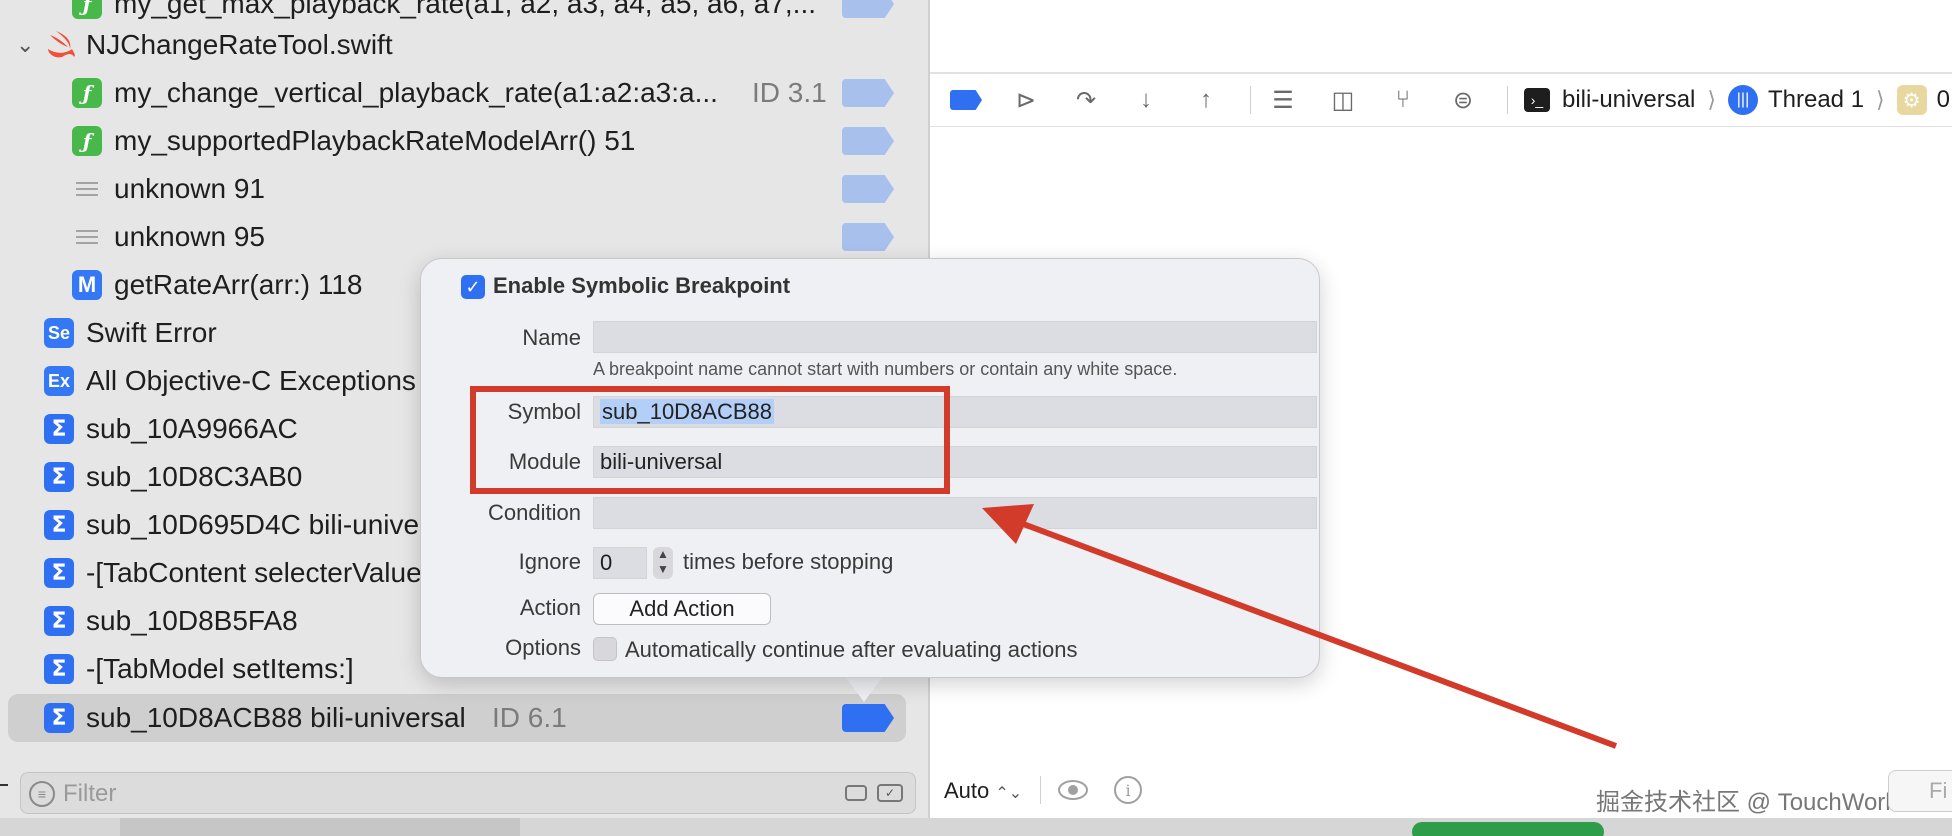 This screenshot has height=836, width=1952. What do you see at coordinates (59, 333) in the screenshot?
I see `swift-error-icon: Se` at bounding box center [59, 333].